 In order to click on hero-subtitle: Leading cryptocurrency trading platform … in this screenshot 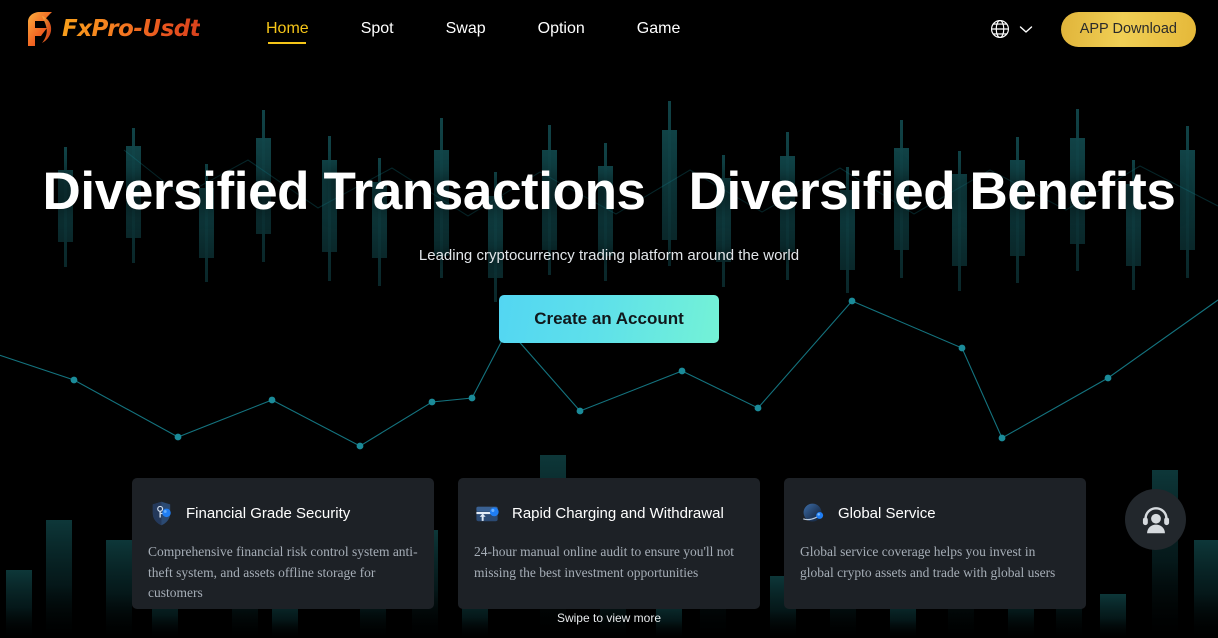, I will do `click(609, 255)`.